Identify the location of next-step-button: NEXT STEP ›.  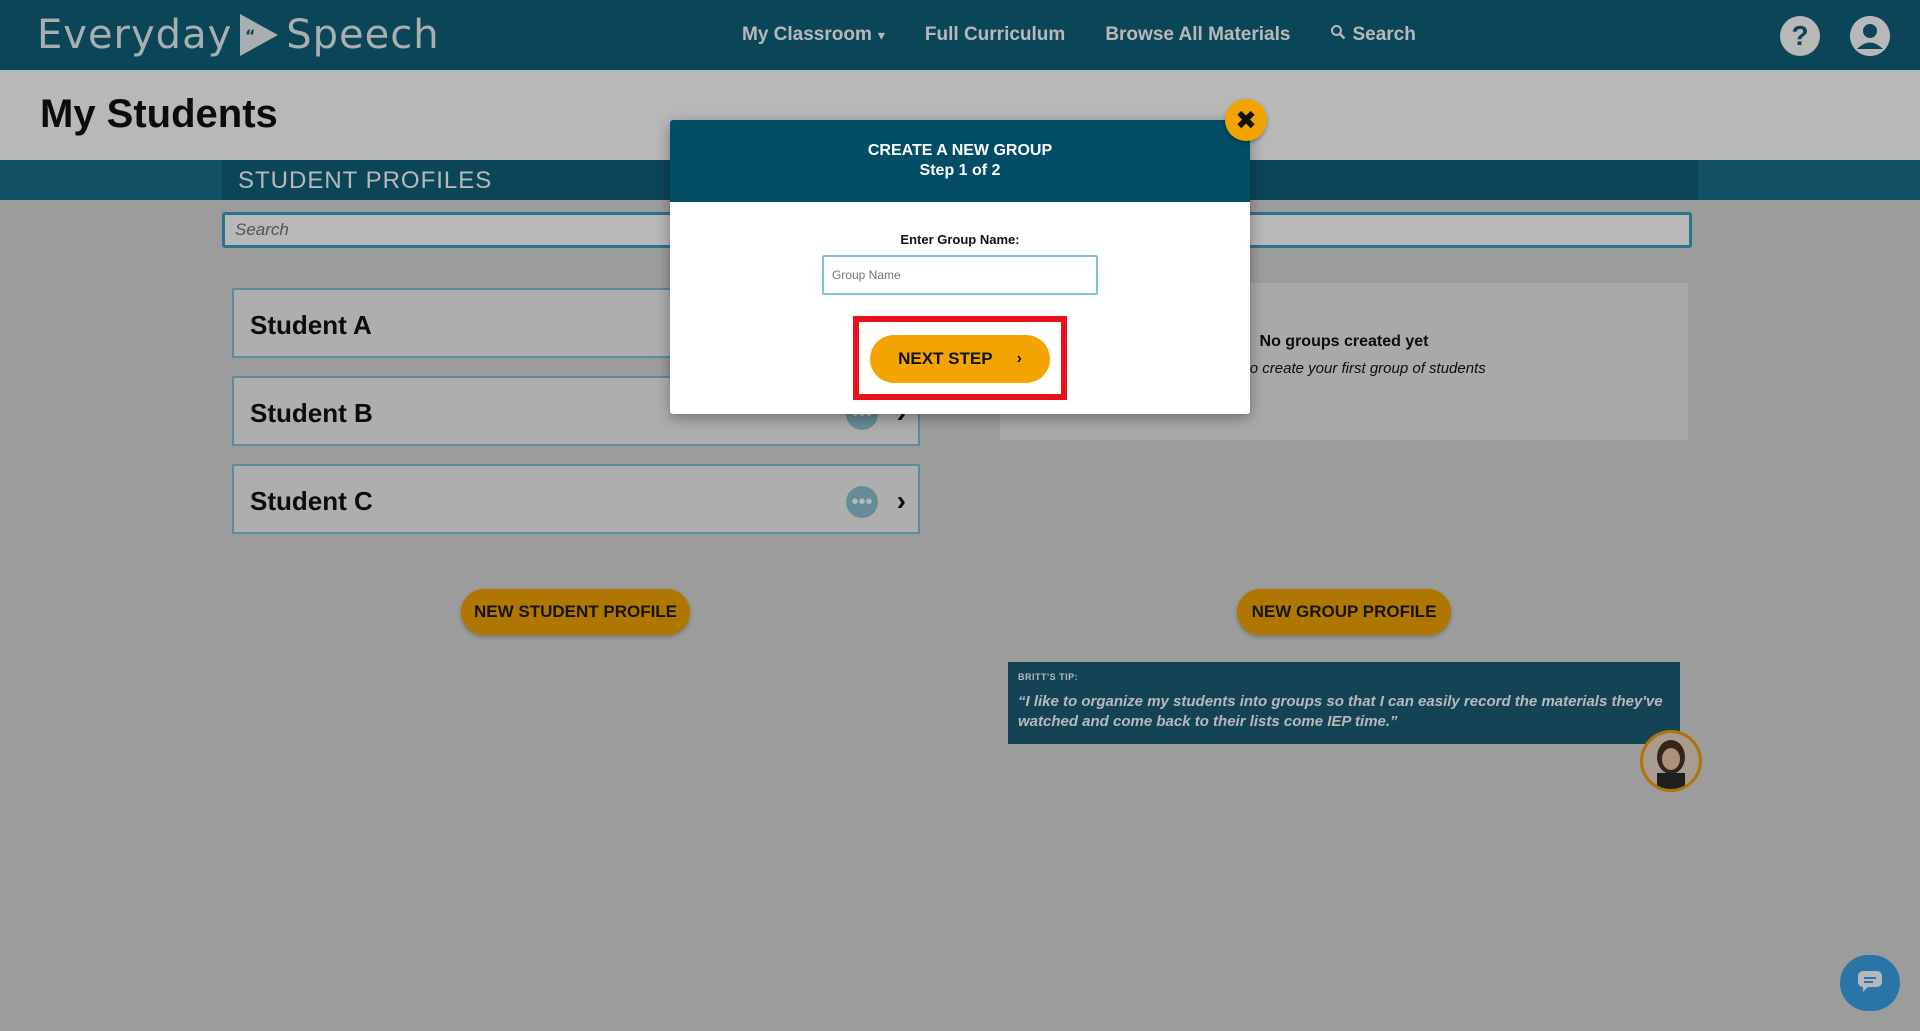
(960, 359).